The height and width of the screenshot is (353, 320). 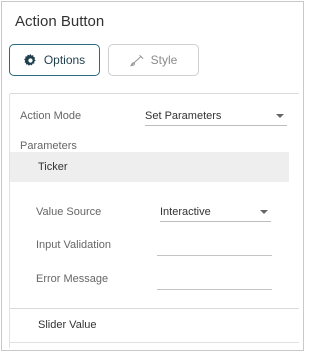 I want to click on parameter-item-label: Slider Value, so click(x=67, y=325).